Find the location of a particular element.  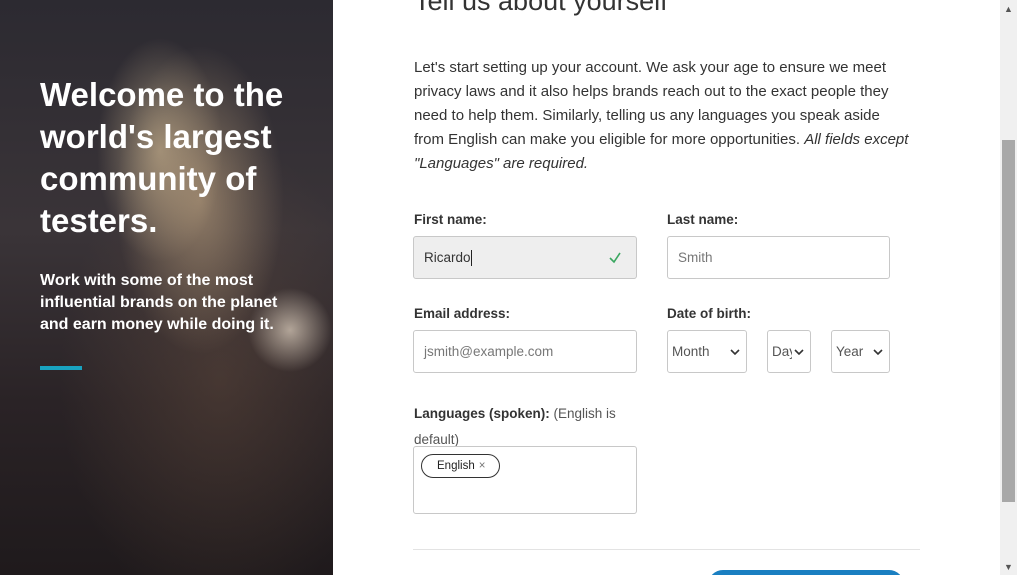

dob-year-select: Year is located at coordinates (860, 351).